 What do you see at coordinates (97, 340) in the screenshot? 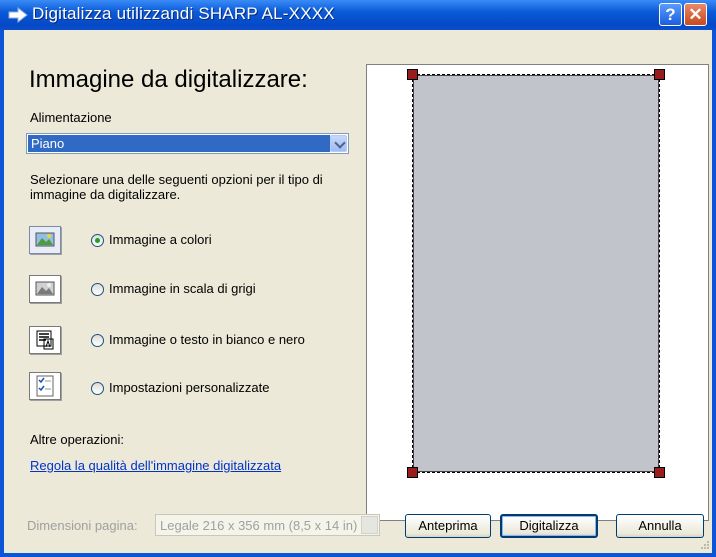
I see `radio-black-white` at bounding box center [97, 340].